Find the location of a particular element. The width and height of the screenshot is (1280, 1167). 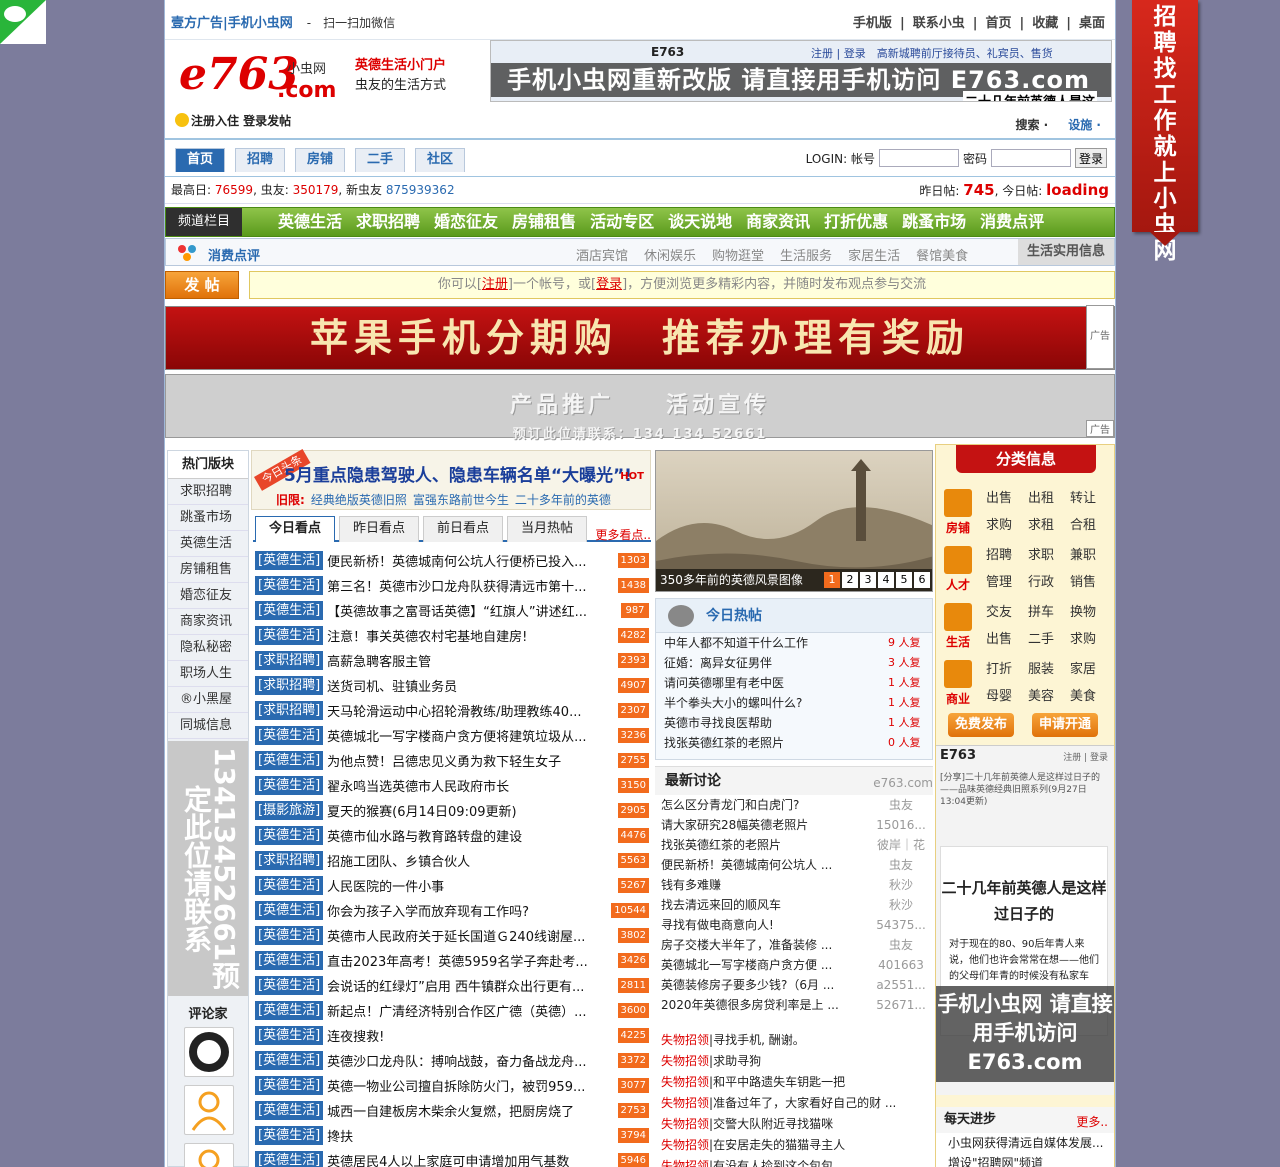

news-row: [英德生活] 城西一自建板房木柴余火复燃，把厨房烧了 2753 is located at coordinates (452, 1110).